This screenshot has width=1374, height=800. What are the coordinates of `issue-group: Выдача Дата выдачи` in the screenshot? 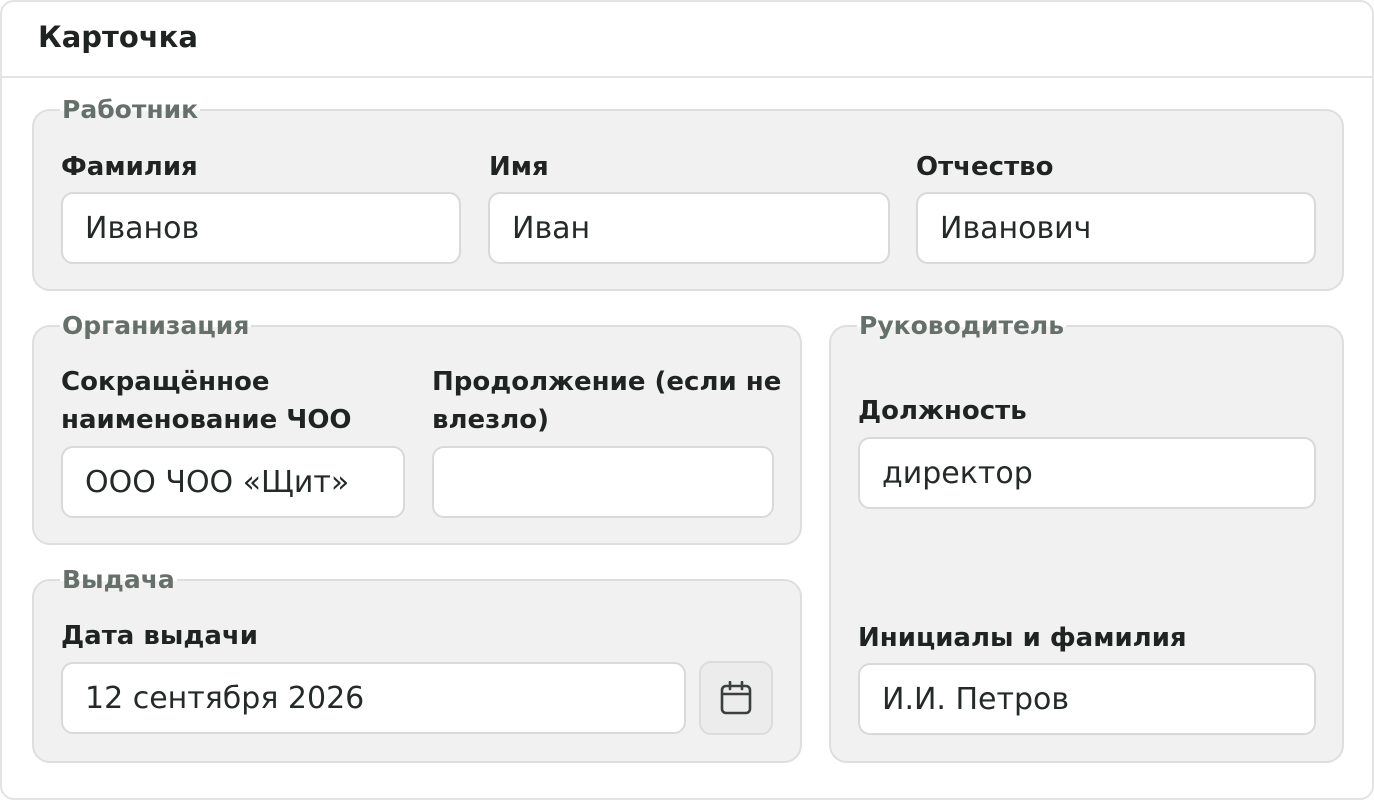 It's located at (417, 664).